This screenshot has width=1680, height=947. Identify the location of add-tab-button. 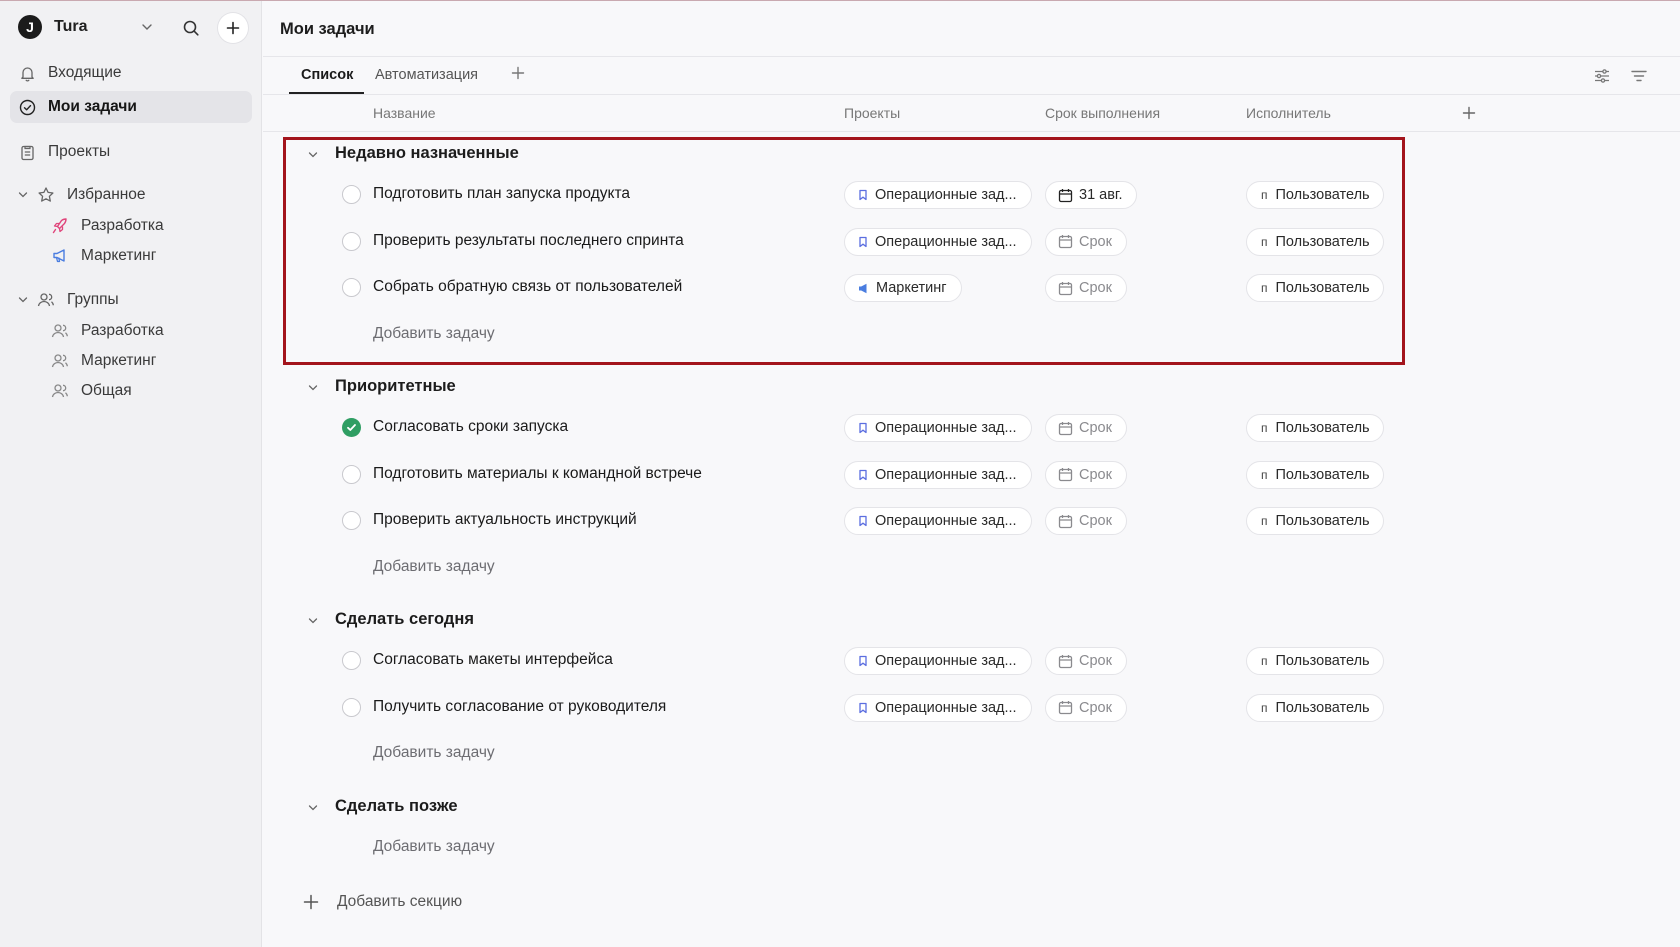
(518, 73).